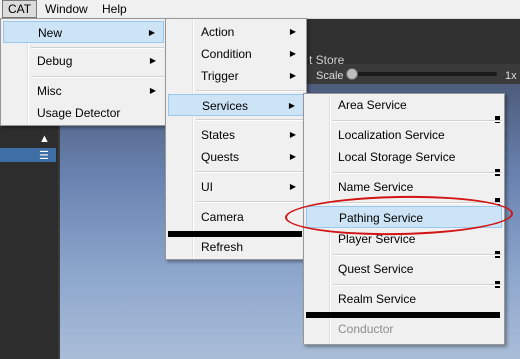 The height and width of the screenshot is (359, 520). What do you see at coordinates (44, 139) in the screenshot?
I see `thumb-icon: ▲` at bounding box center [44, 139].